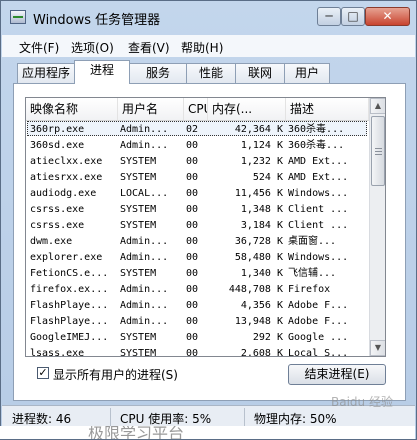  I want to click on watermark-text: Baidu 经验, so click(362, 402).